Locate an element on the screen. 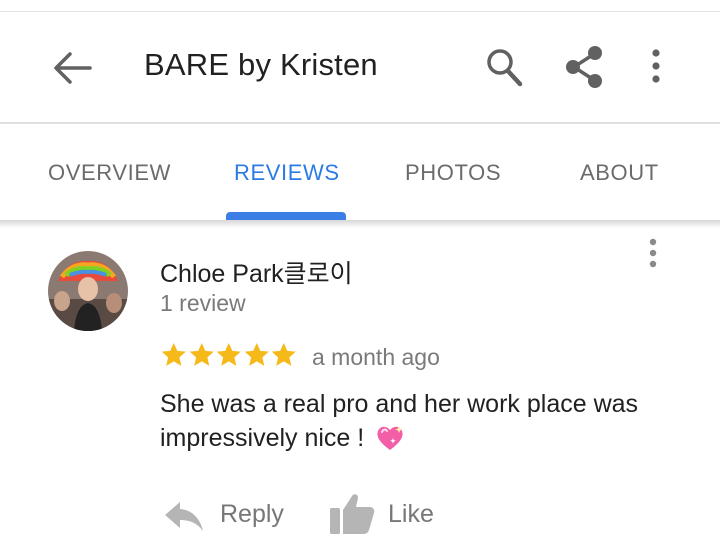  reviewer-photo is located at coordinates (88, 291).